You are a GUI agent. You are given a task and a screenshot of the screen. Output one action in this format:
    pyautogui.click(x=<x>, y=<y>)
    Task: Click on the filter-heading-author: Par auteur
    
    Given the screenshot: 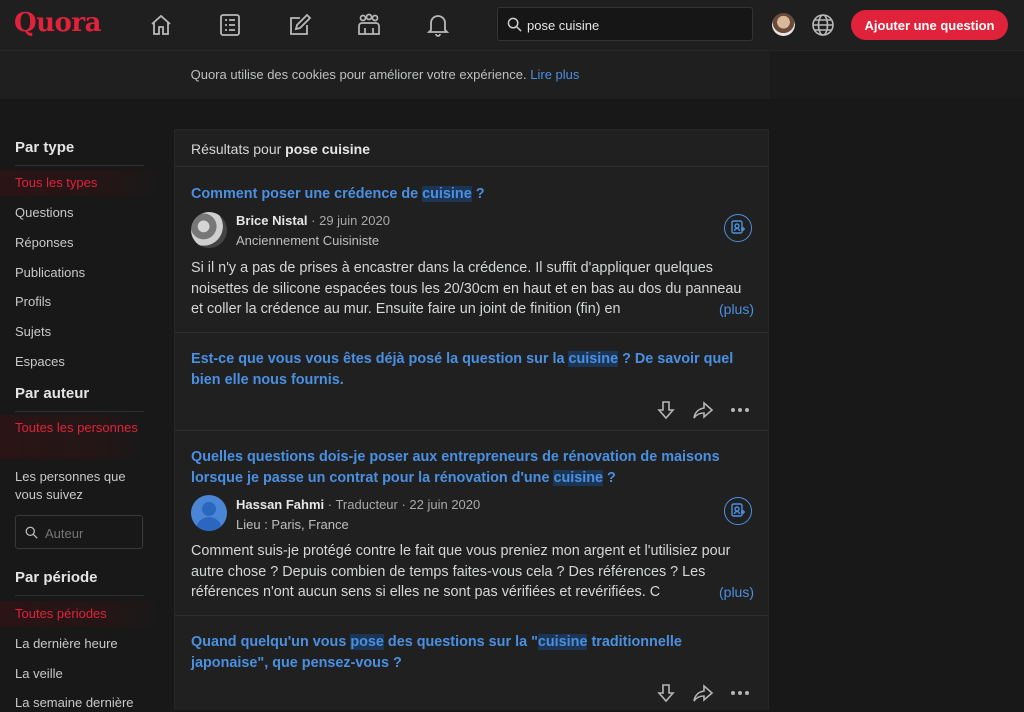 What is the action you would take?
    pyautogui.click(x=52, y=393)
    